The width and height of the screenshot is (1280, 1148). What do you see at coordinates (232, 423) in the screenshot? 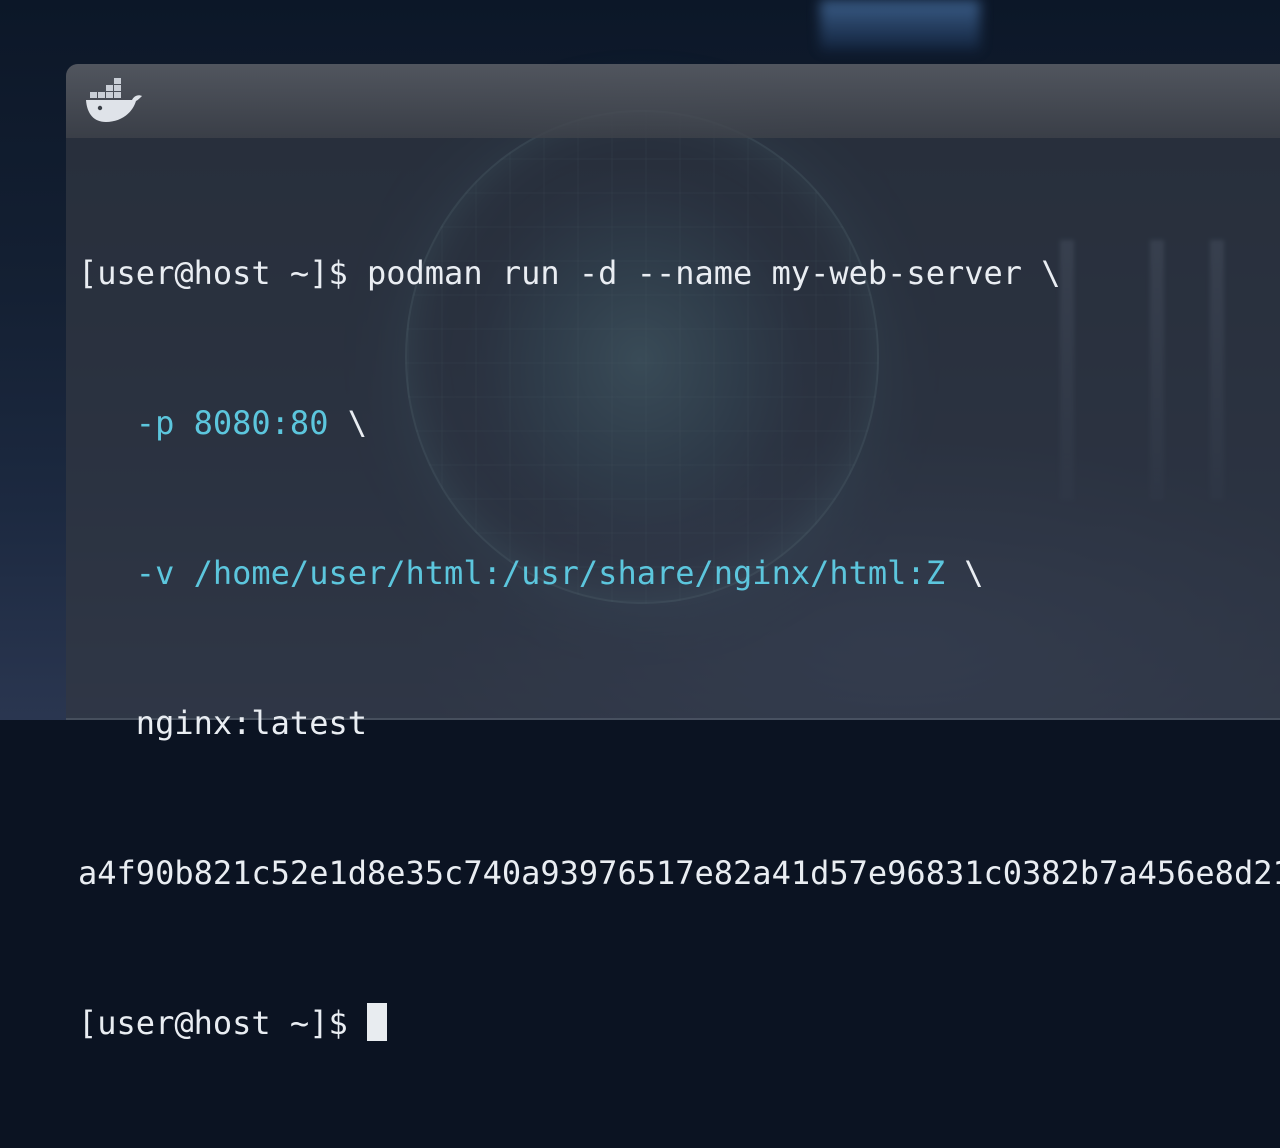
I see `command-option: -p 8080:80` at bounding box center [232, 423].